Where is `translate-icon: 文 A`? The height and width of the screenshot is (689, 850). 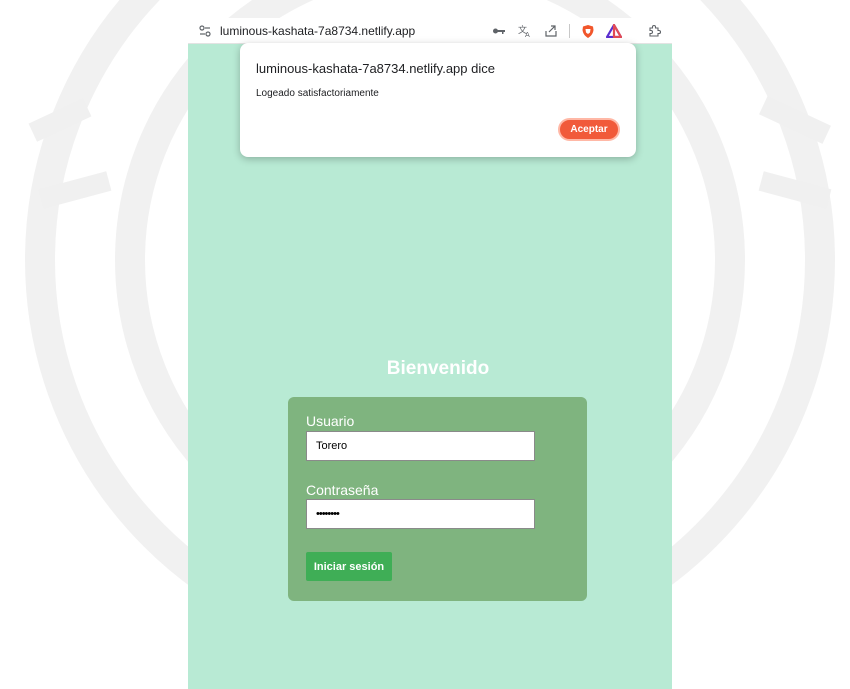
translate-icon: 文 A is located at coordinates (525, 31).